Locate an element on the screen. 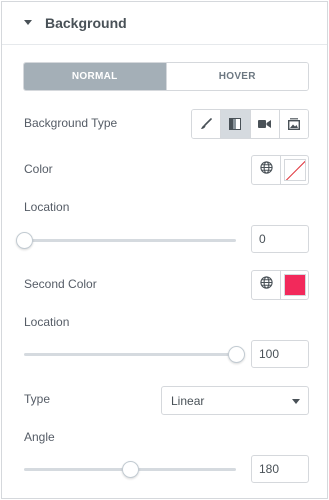 The width and height of the screenshot is (329, 500). color-control is located at coordinates (280, 170).